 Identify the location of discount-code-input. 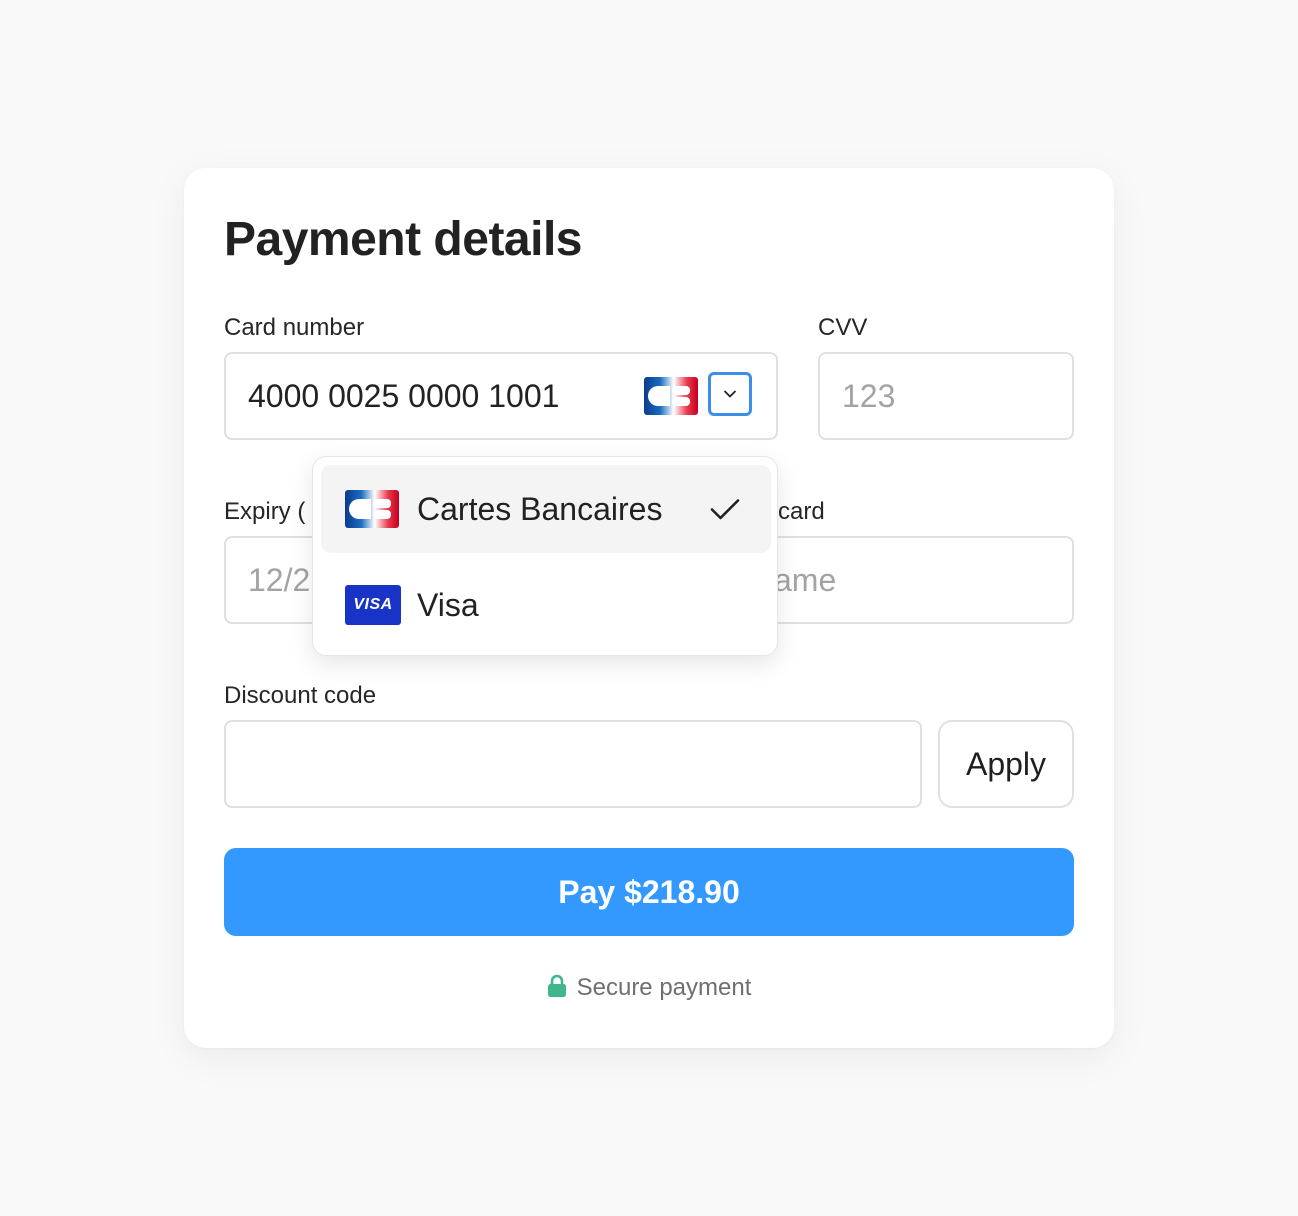
(573, 764).